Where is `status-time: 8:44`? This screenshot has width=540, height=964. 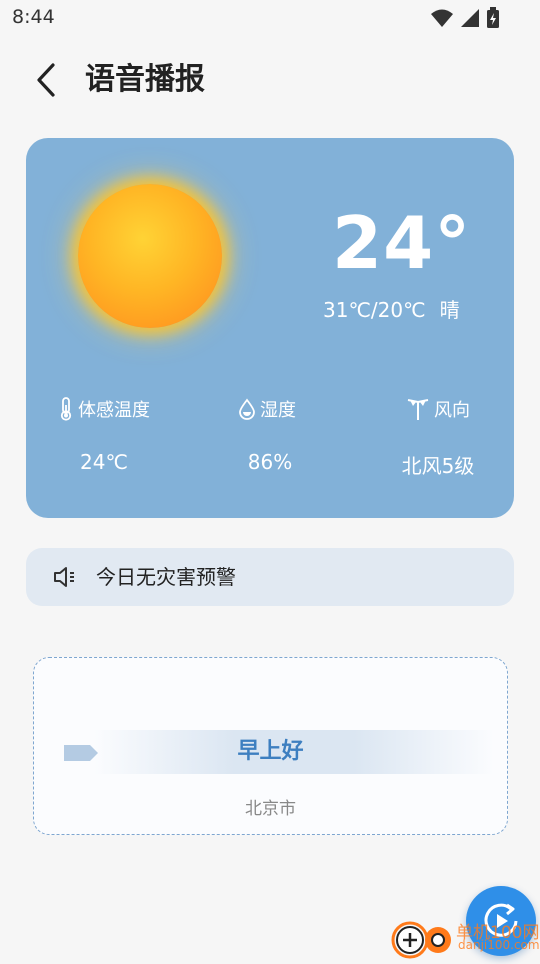
status-time: 8:44 is located at coordinates (33, 17).